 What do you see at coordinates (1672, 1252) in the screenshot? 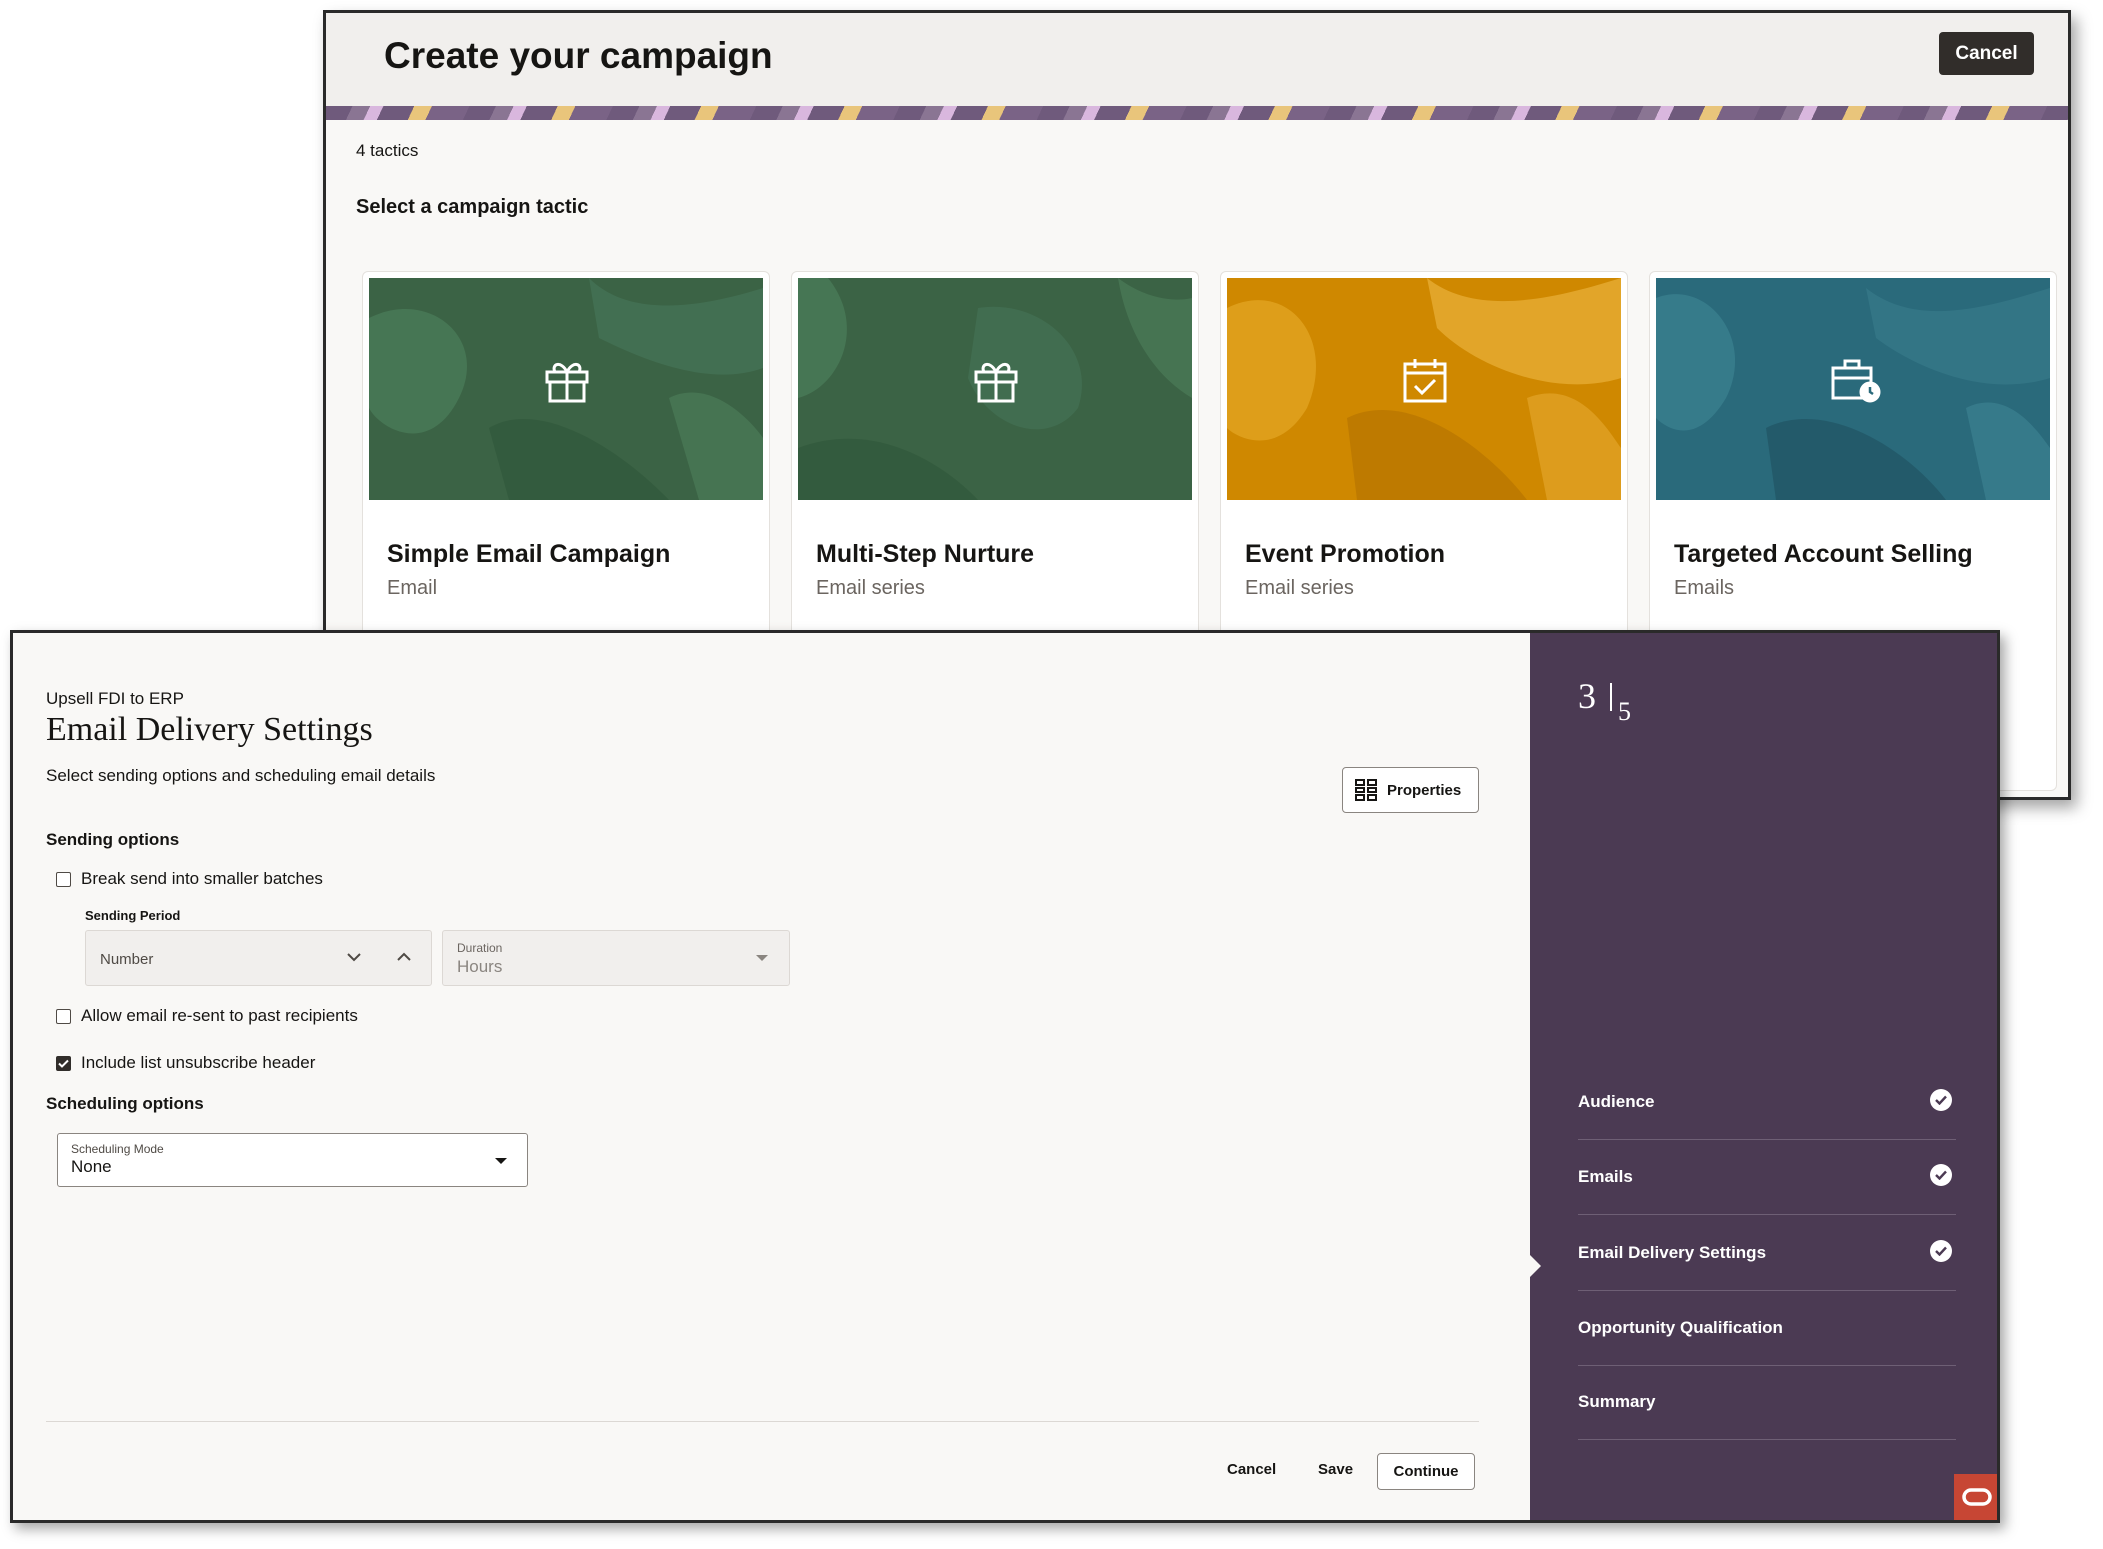
I see `step-label: Email Delivery Settings` at bounding box center [1672, 1252].